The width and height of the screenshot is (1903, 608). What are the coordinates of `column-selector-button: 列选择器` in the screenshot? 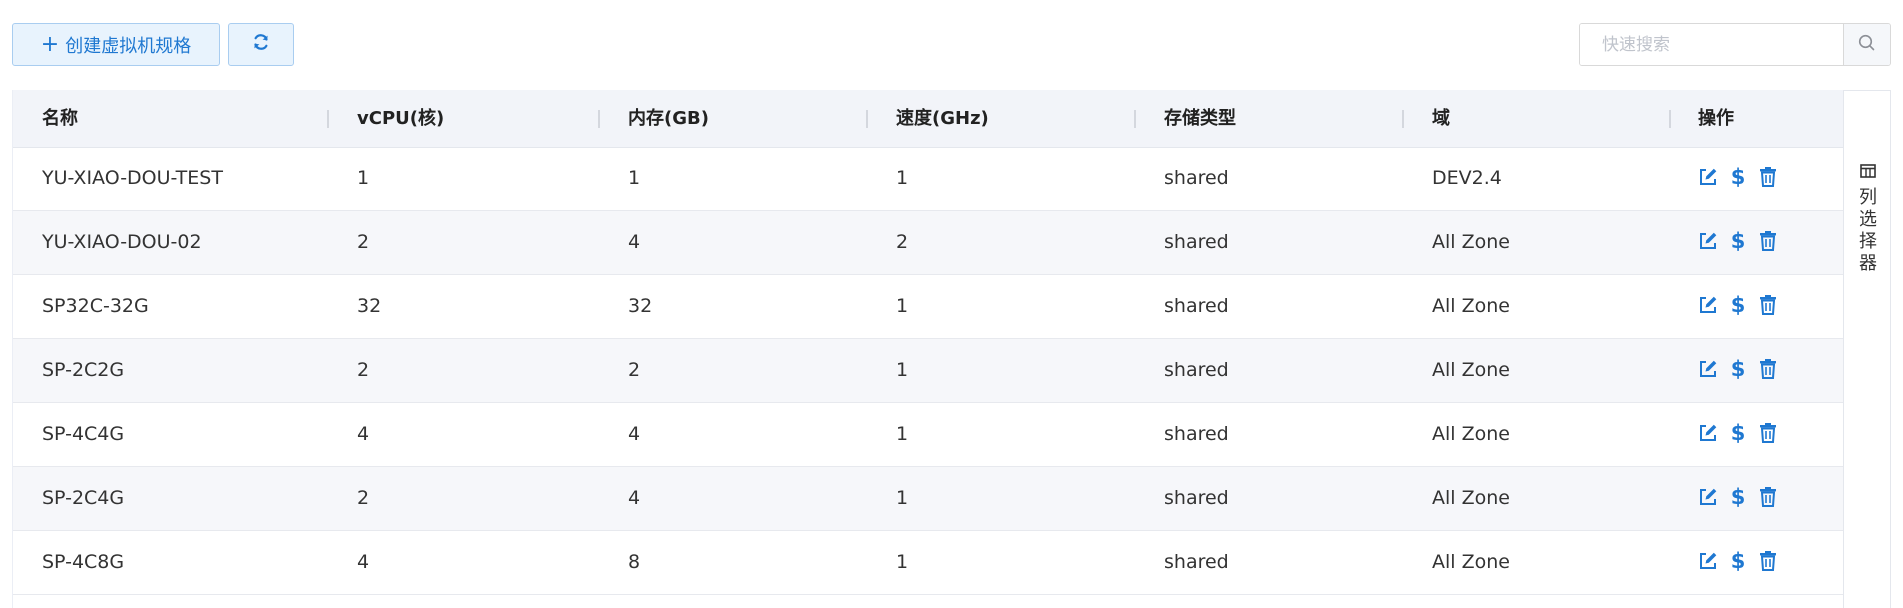 It's located at (1867, 349).